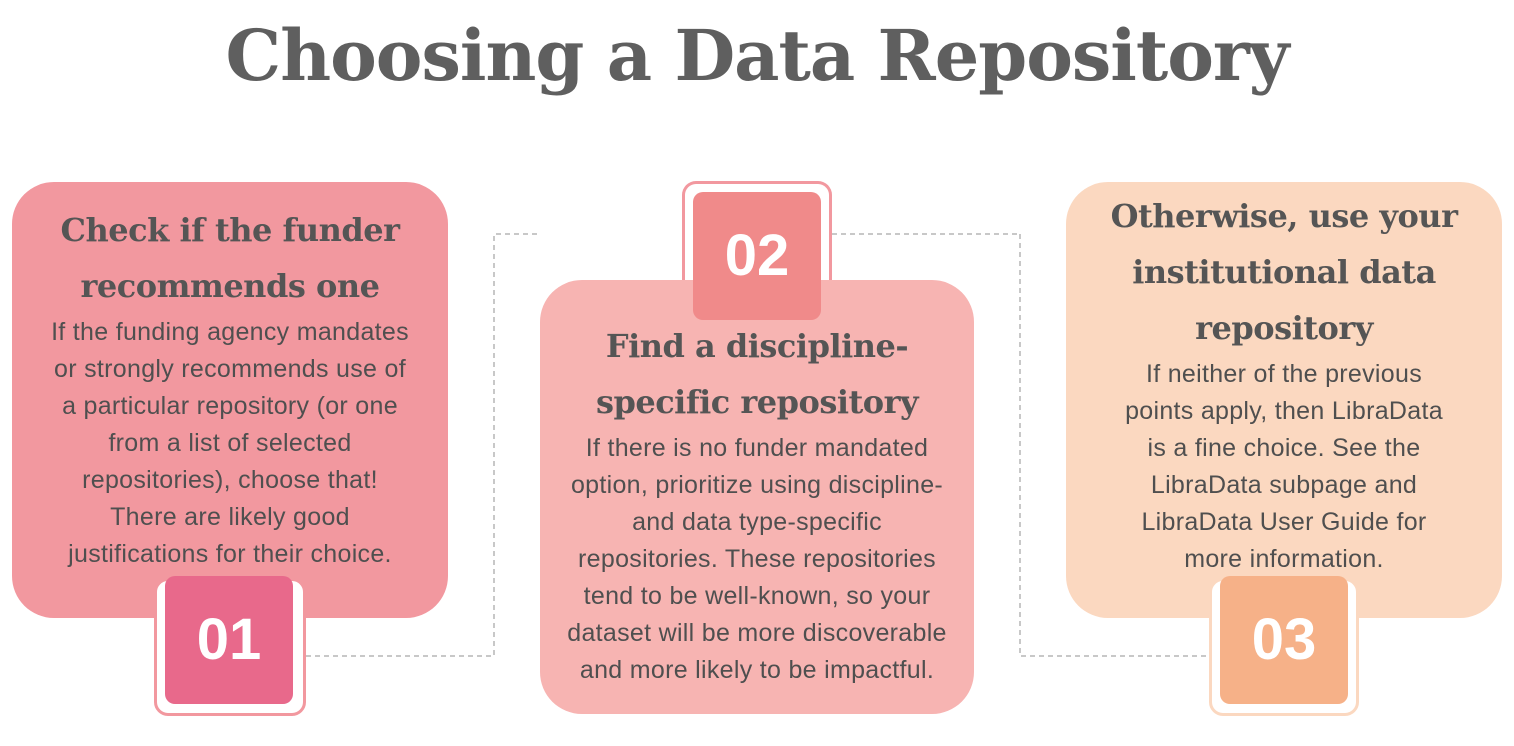  Describe the element at coordinates (757, 374) in the screenshot. I see `step-2-heading: Find a discipline- specific repository` at that location.